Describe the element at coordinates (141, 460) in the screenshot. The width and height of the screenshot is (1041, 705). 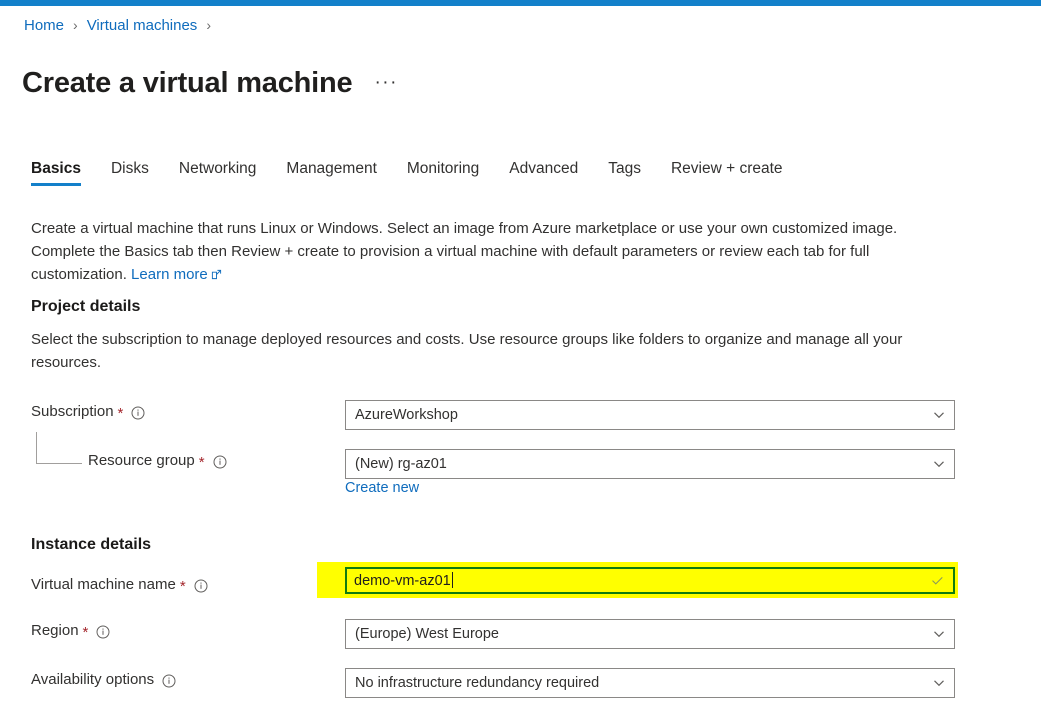
I see `resource-group-label-text: Resource group` at that location.